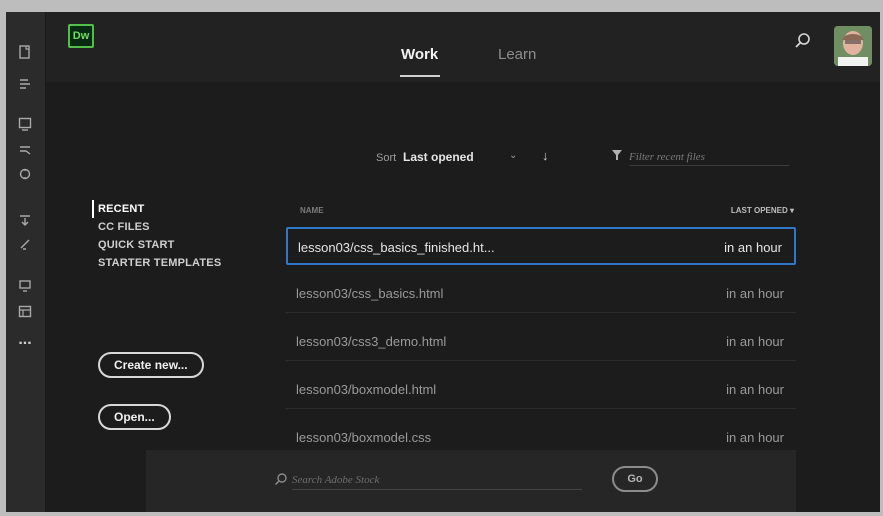  I want to click on chevron-down-icon: ⌄, so click(513, 155).